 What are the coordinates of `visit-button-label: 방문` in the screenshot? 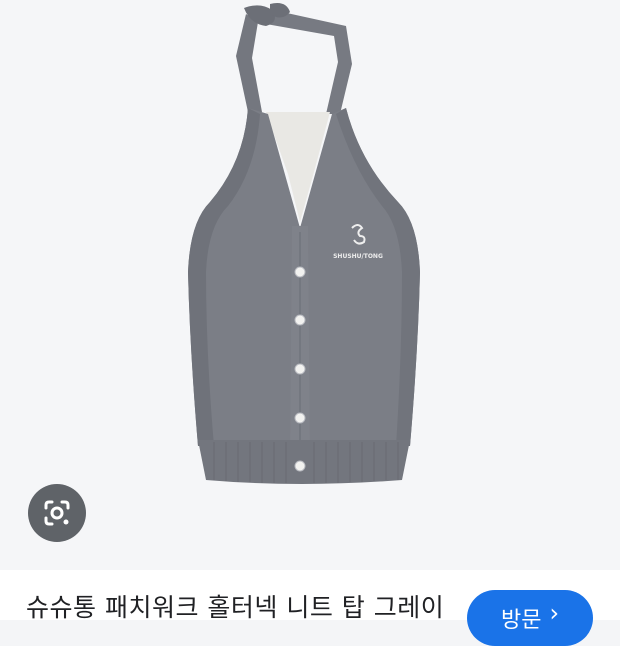 It's located at (521, 620).